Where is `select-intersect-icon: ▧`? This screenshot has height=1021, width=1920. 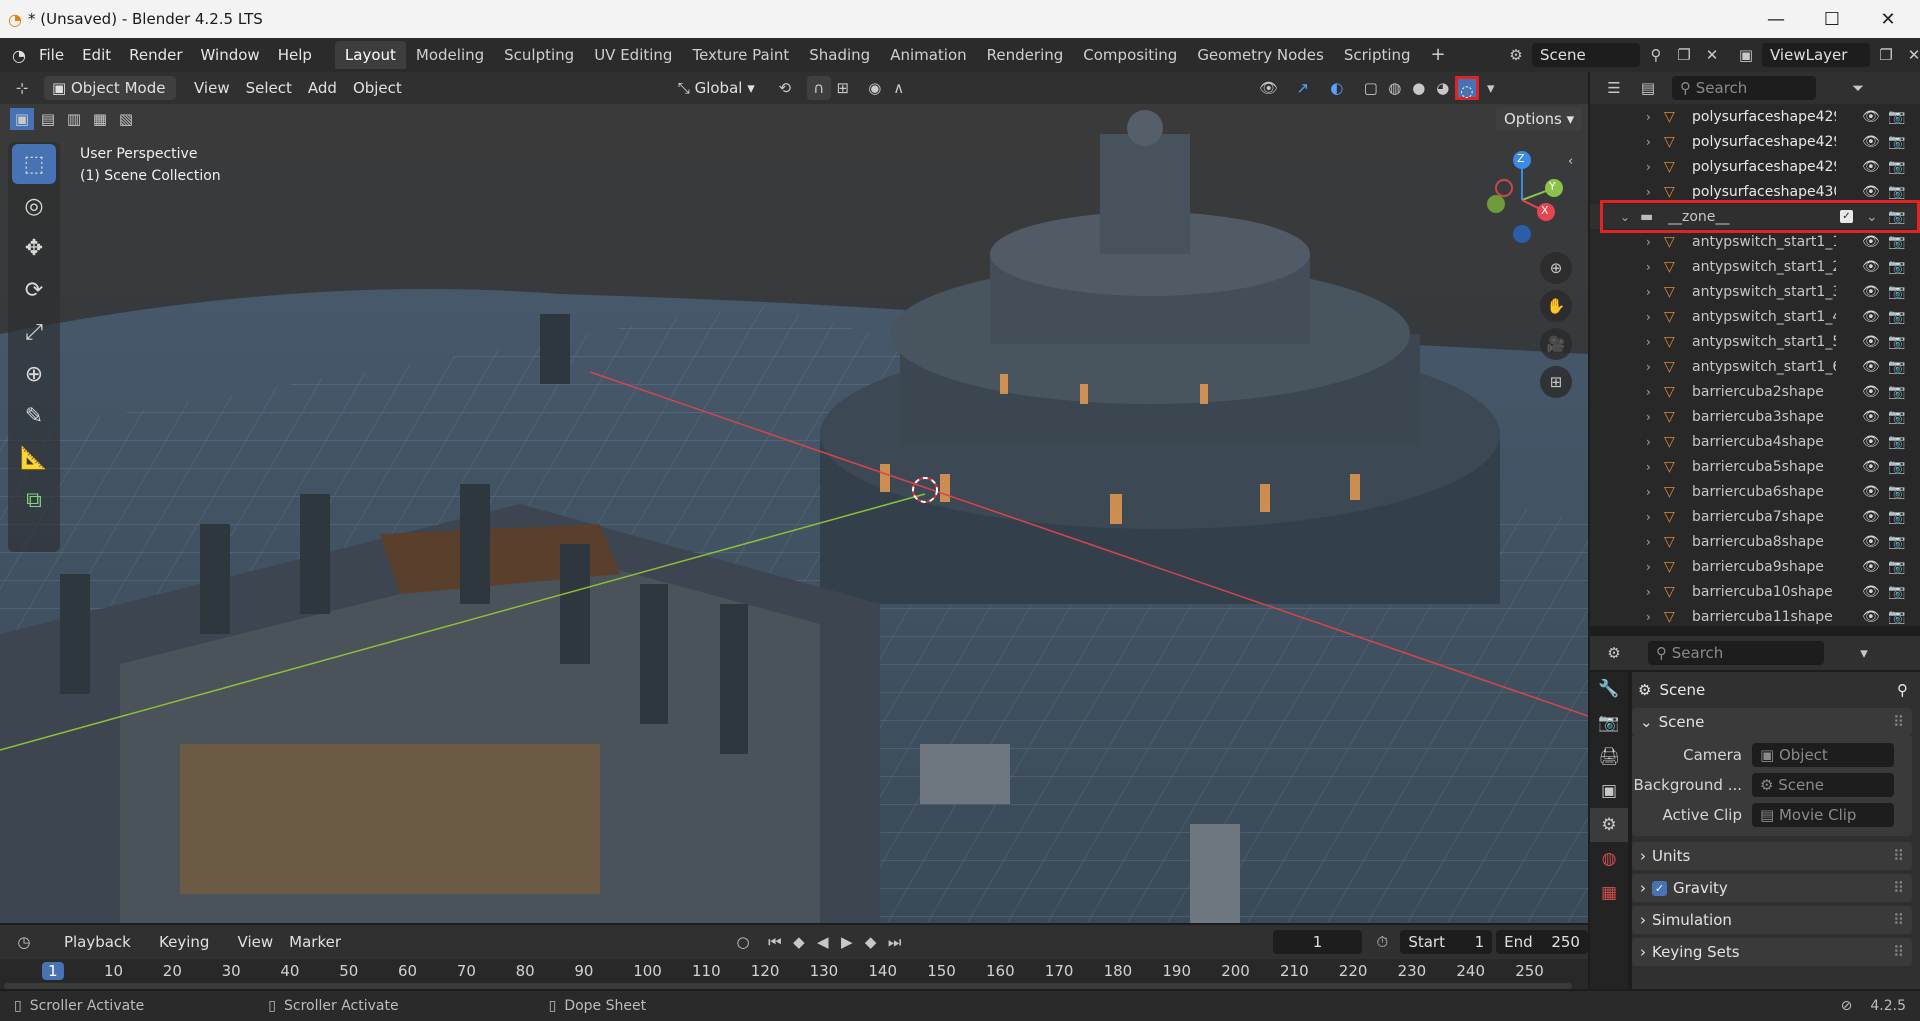 select-intersect-icon: ▧ is located at coordinates (126, 119).